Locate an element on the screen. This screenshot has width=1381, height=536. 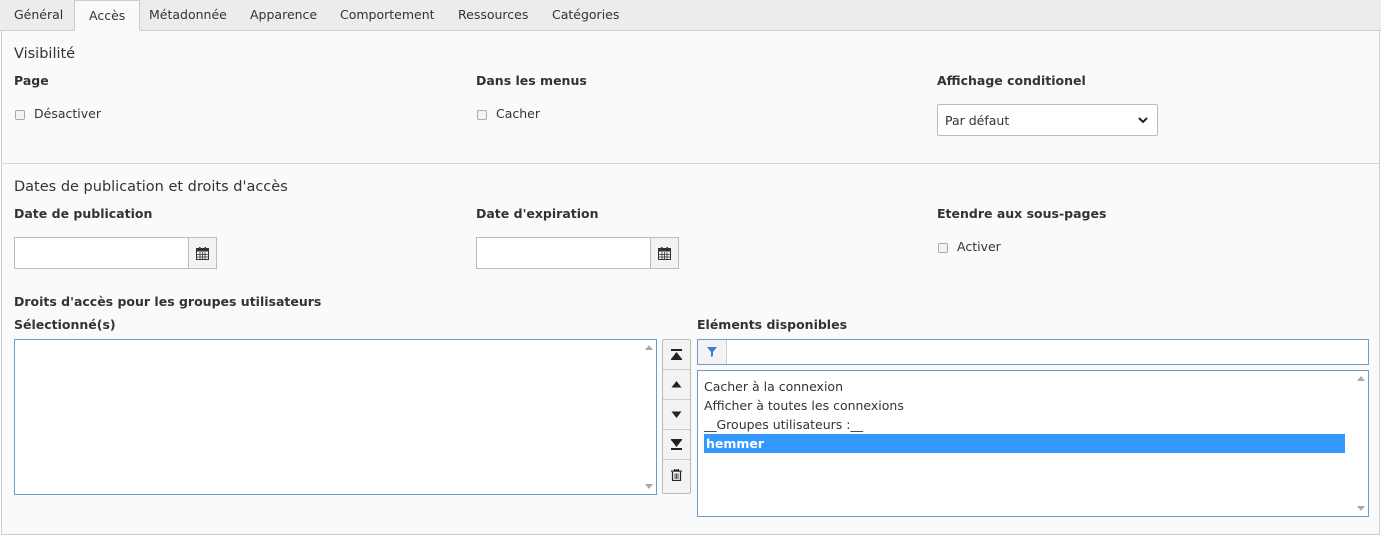
filter-icon-box is located at coordinates (712, 352).